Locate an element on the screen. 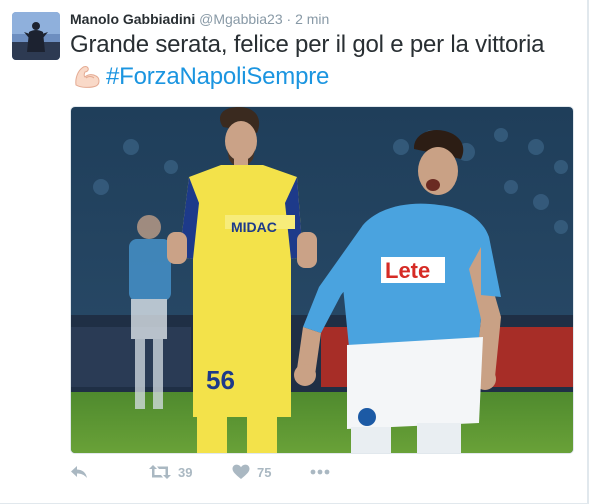 The height and width of the screenshot is (504, 589). chievo-shirt-number: 56 is located at coordinates (220, 380).